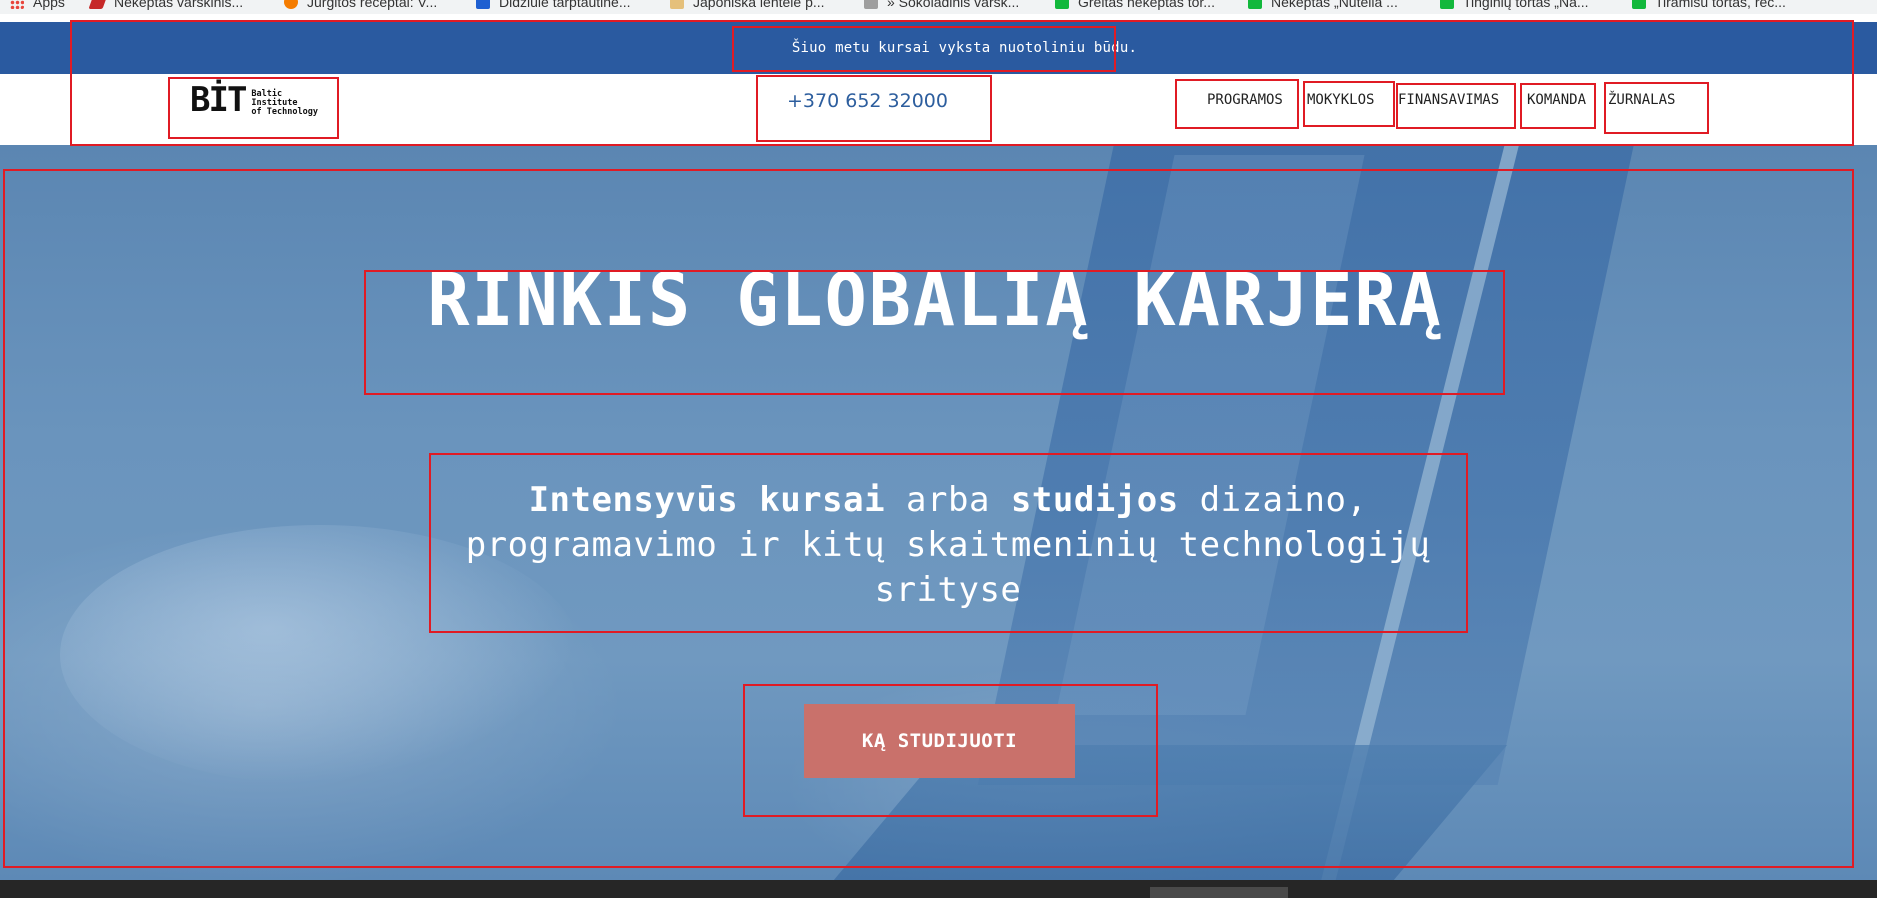 The width and height of the screenshot is (1877, 898). I want to click on phone-link: +370 652 32000, so click(867, 101).